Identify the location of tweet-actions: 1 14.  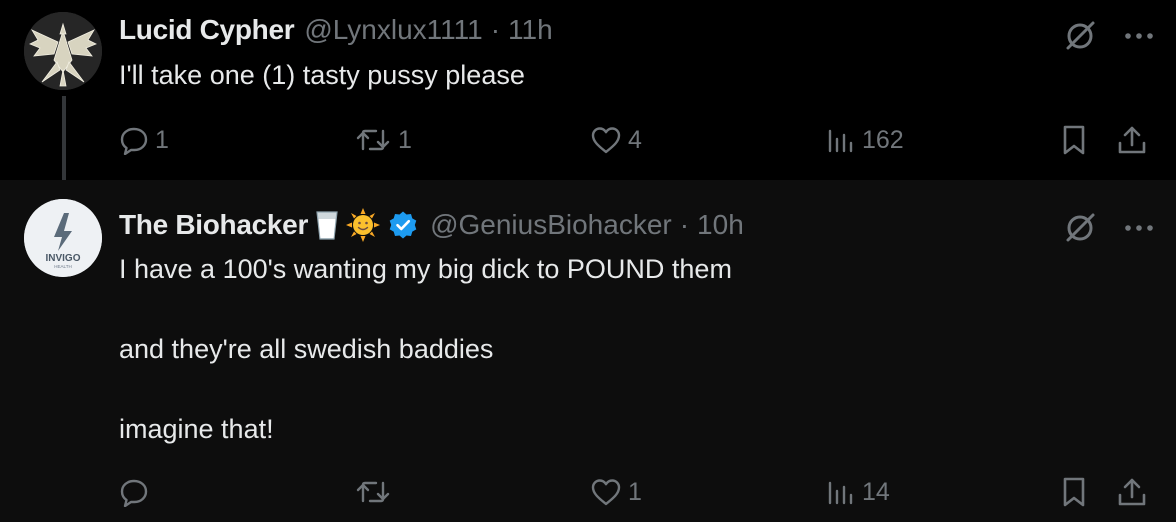
(588, 492).